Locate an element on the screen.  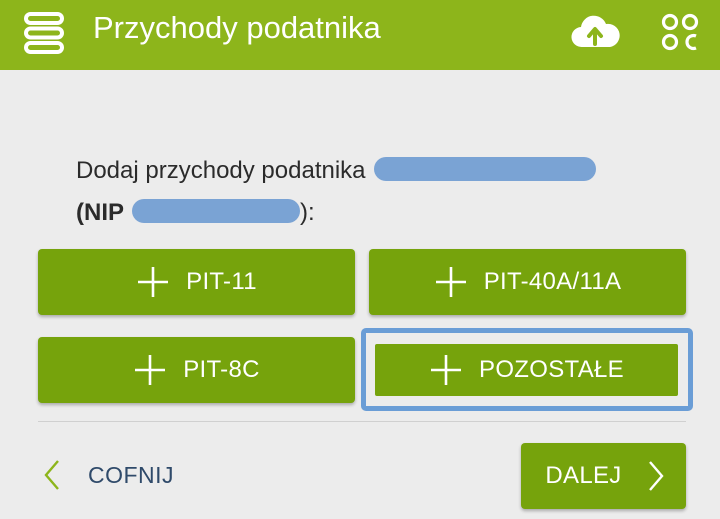
page-title: Przychody podatnika is located at coordinates (237, 27).